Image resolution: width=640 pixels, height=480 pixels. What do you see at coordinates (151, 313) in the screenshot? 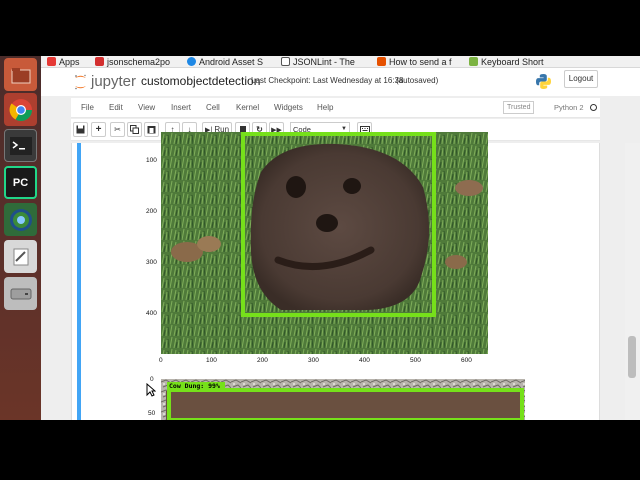
I see `y-tick-400: 400` at bounding box center [151, 313].